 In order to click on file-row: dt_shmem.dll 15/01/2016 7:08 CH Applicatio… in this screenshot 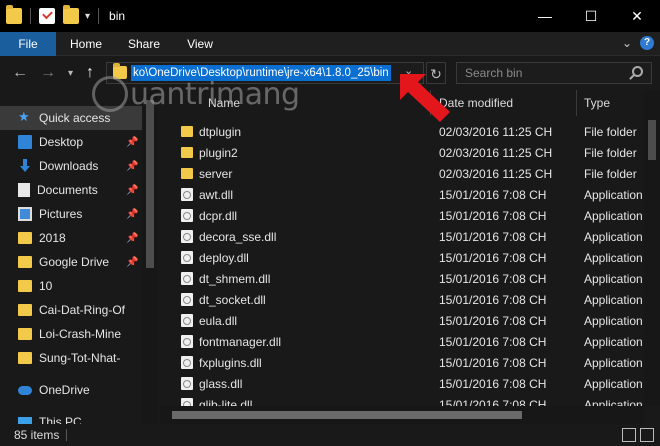, I will do `click(402, 278)`.